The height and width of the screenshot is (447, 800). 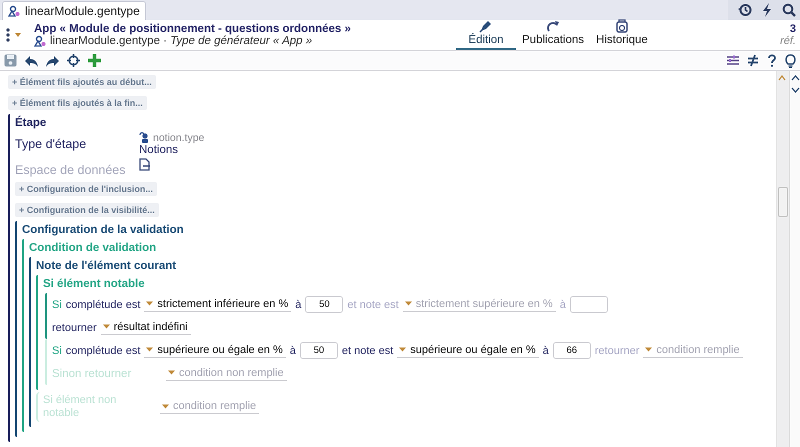 What do you see at coordinates (92, 374) in the screenshot?
I see `text-label: Sinon retourner` at bounding box center [92, 374].